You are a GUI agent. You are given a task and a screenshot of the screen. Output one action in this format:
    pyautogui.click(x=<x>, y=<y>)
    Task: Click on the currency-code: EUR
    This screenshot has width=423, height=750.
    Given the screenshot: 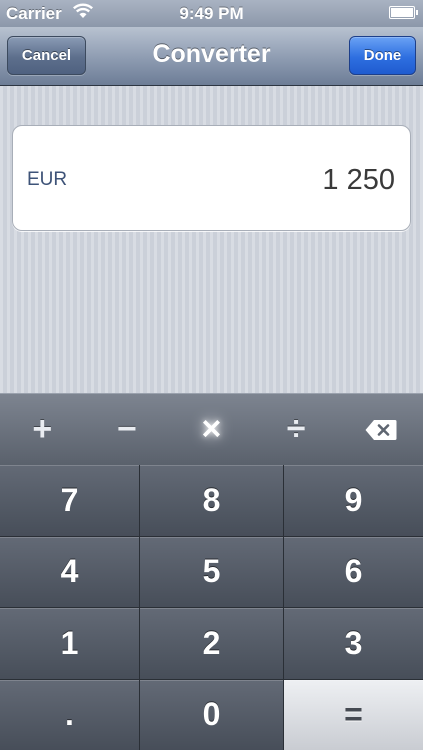 What is the action you would take?
    pyautogui.click(x=47, y=179)
    